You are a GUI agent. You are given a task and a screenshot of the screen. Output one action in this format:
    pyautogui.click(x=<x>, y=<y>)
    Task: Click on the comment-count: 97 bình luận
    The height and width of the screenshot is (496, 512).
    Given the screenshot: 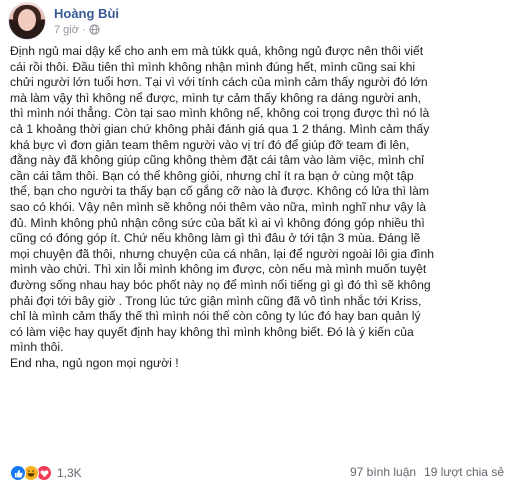 What is the action you would take?
    pyautogui.click(x=383, y=472)
    